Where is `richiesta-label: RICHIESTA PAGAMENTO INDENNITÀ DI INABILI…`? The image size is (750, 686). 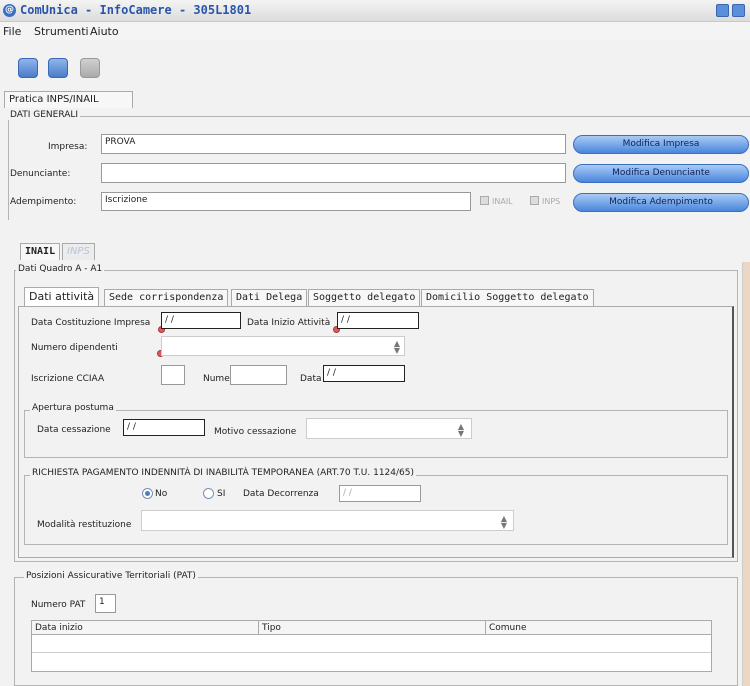
richiesta-label: RICHIESTA PAGAMENTO INDENNITÀ DI INABILI… is located at coordinates (223, 473).